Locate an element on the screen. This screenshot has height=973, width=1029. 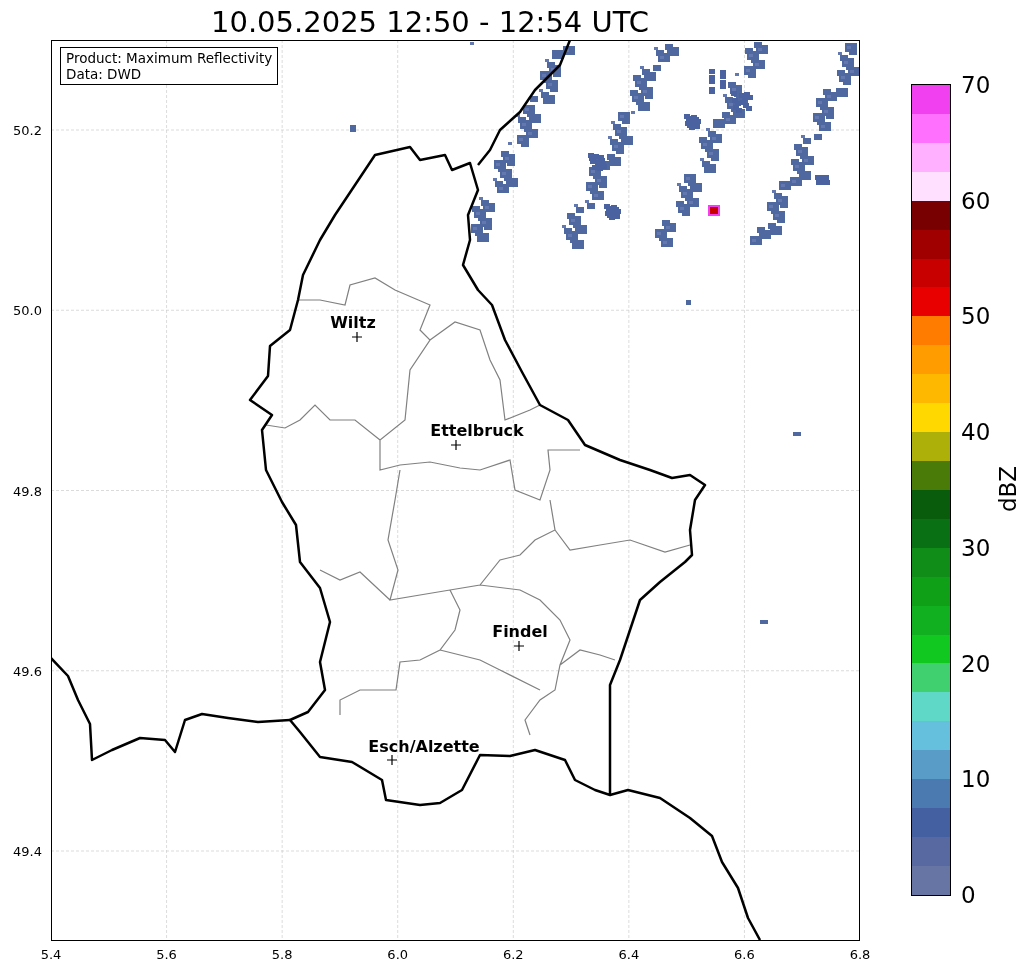
info-text: Product: Maximum Reflectivity is located at coordinates (169, 58).